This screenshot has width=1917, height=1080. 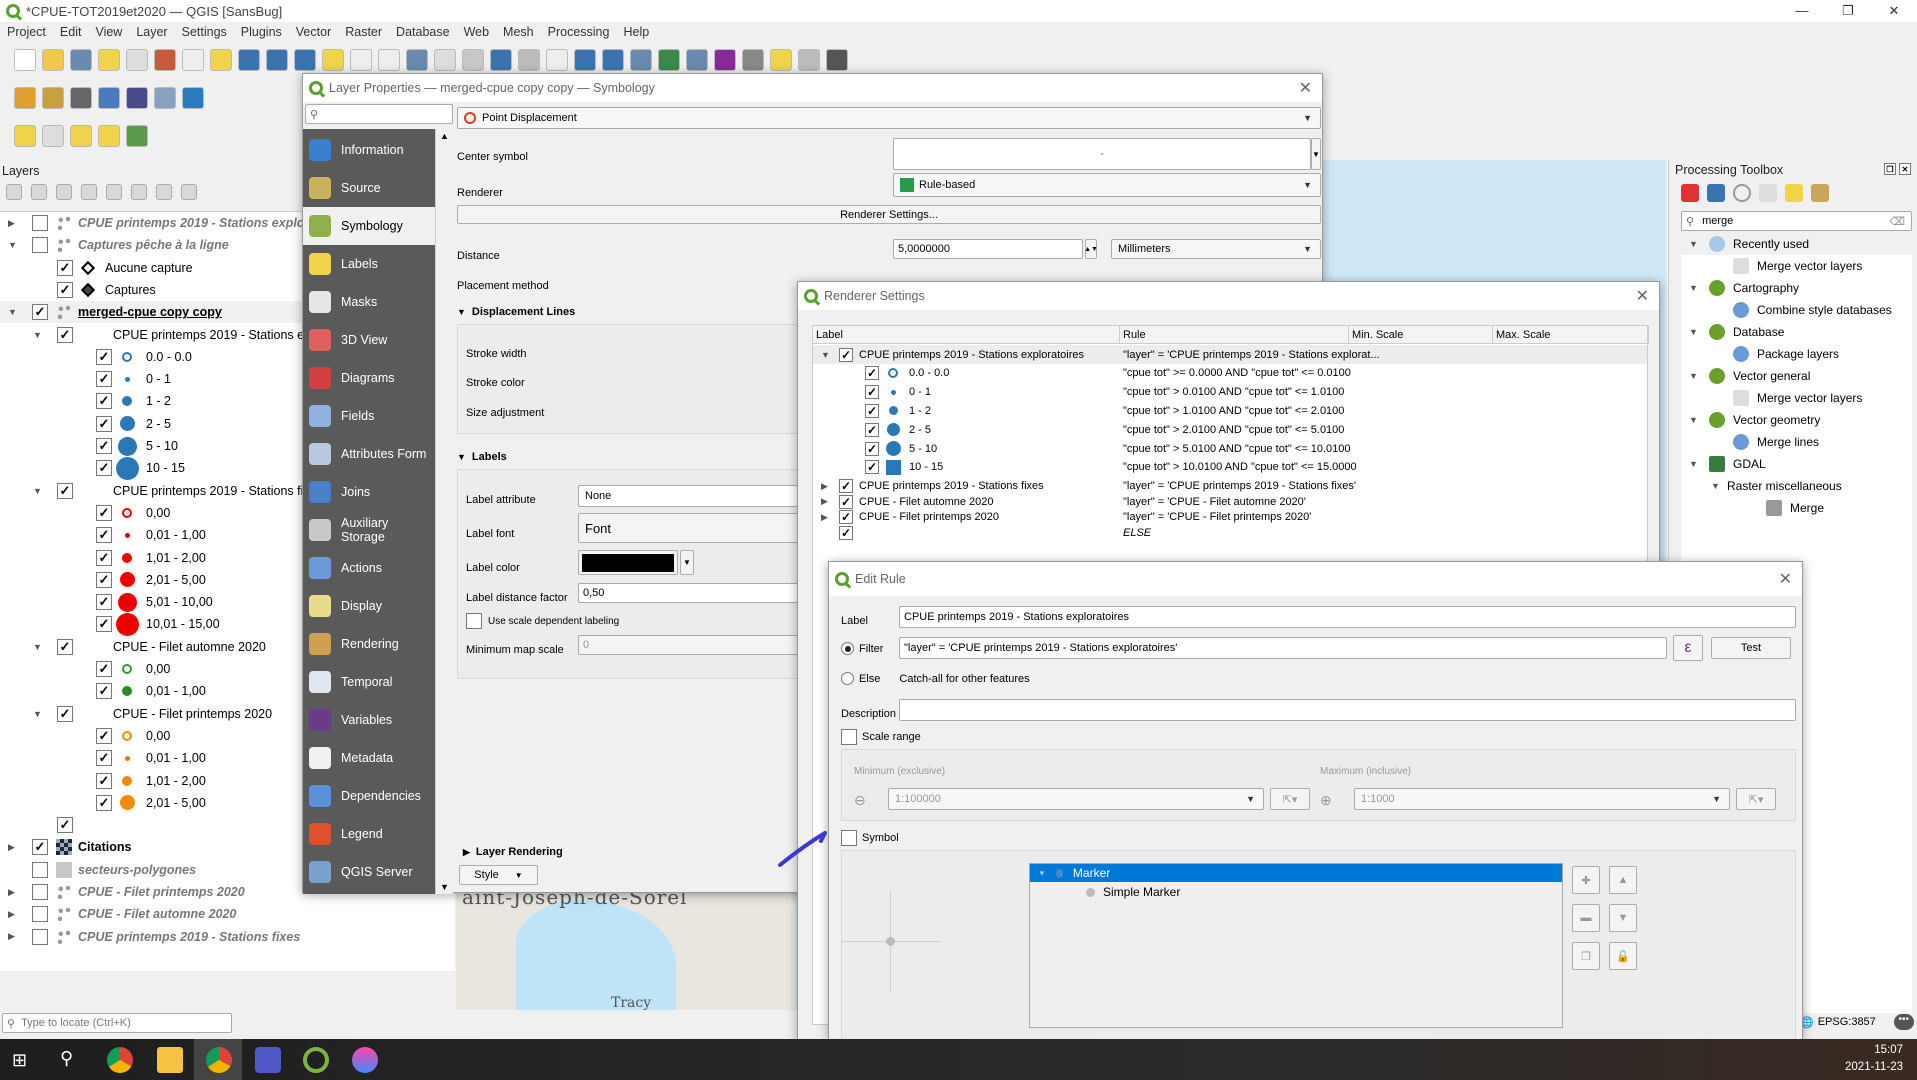 What do you see at coordinates (316, 1060) in the screenshot?
I see `qgis-taskbar-icon` at bounding box center [316, 1060].